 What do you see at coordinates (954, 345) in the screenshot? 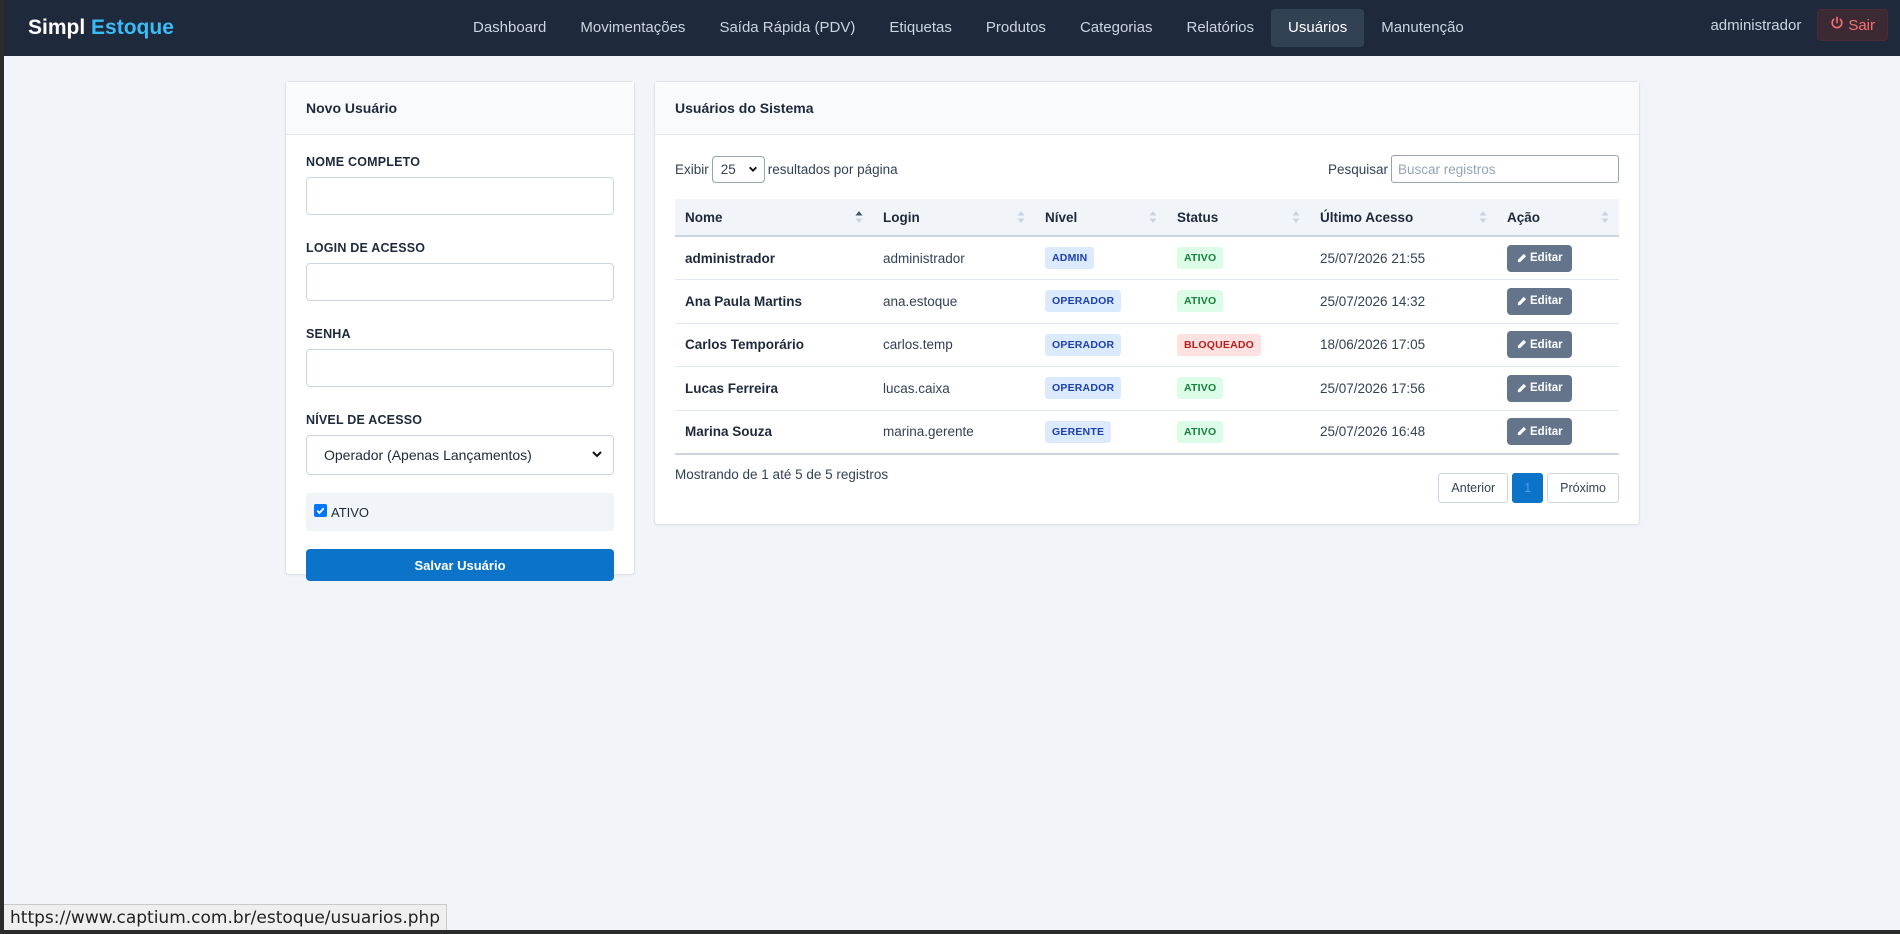
I see `cell-login: carlos.temp` at bounding box center [954, 345].